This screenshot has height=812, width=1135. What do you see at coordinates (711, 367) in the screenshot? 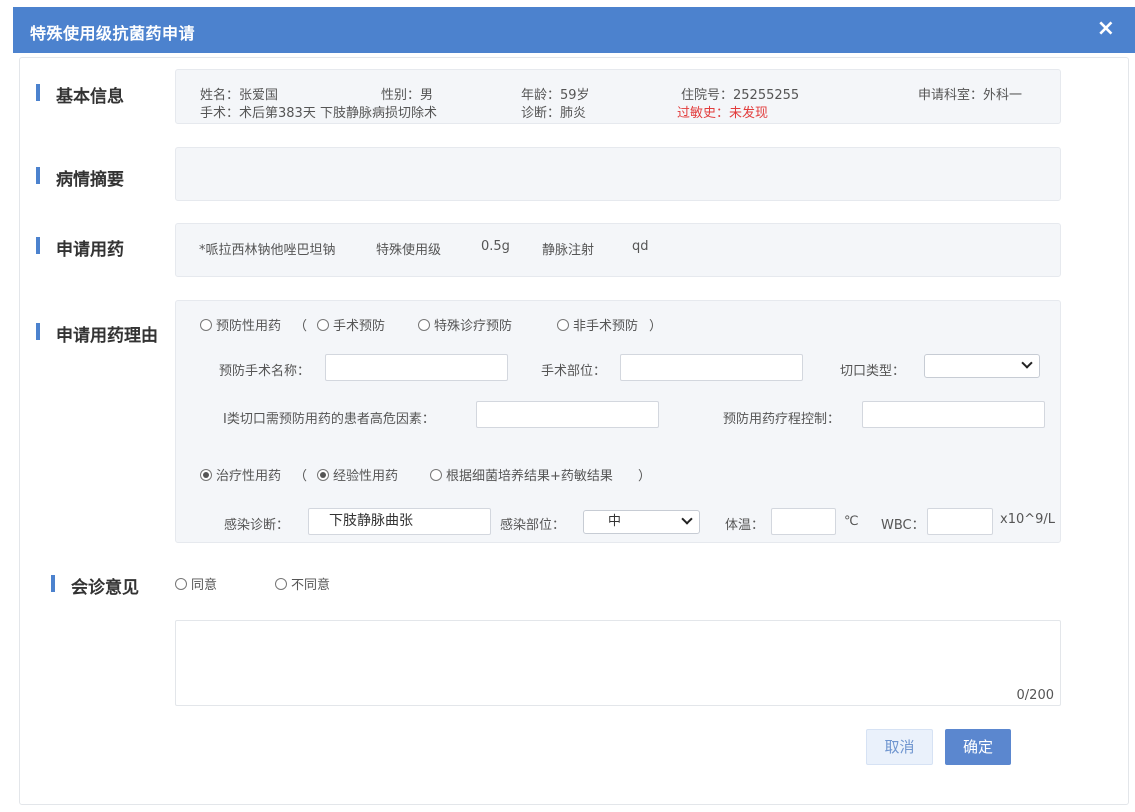
I see `surgery-site-input` at bounding box center [711, 367].